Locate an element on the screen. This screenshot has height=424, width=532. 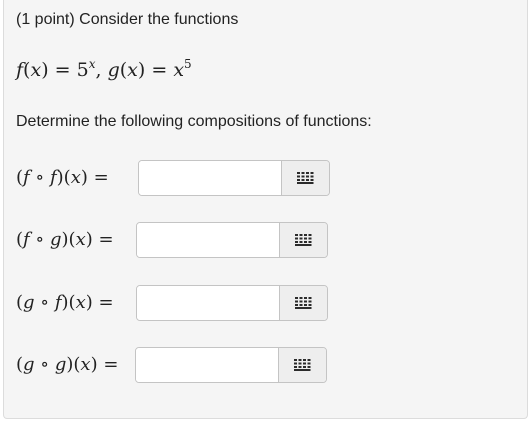
answer-row-f-of-g: (f ∘ g)(x) = is located at coordinates (176, 241).